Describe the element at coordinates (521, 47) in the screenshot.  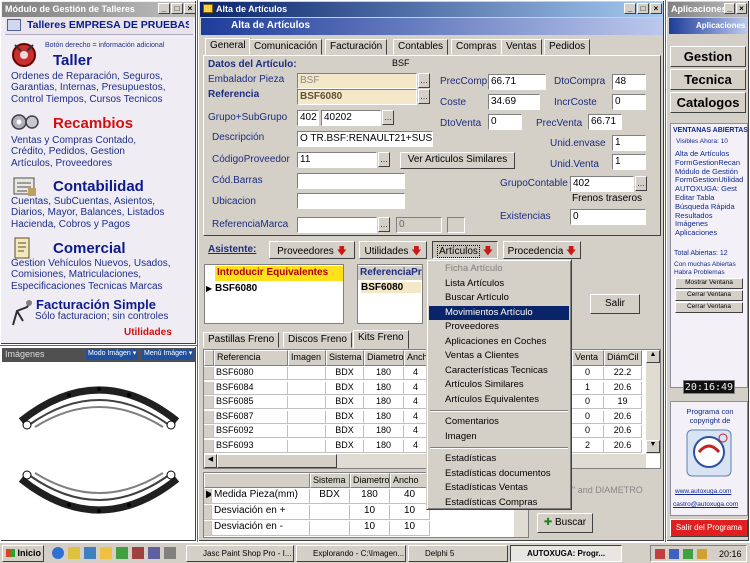
I see `tab-ventas: Ventas` at that location.